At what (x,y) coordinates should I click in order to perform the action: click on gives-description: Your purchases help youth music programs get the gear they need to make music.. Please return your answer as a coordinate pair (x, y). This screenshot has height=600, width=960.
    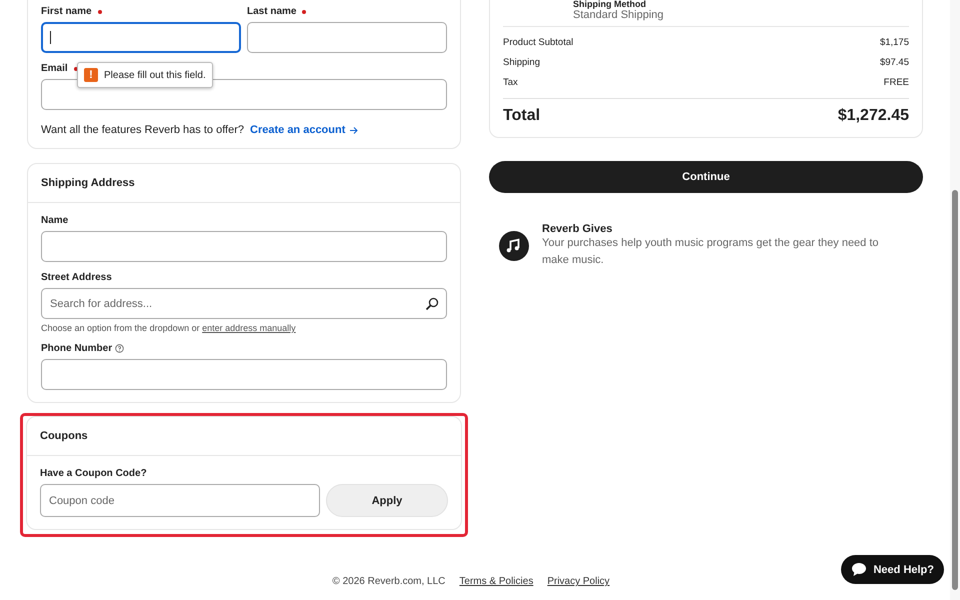
    Looking at the image, I should click on (711, 252).